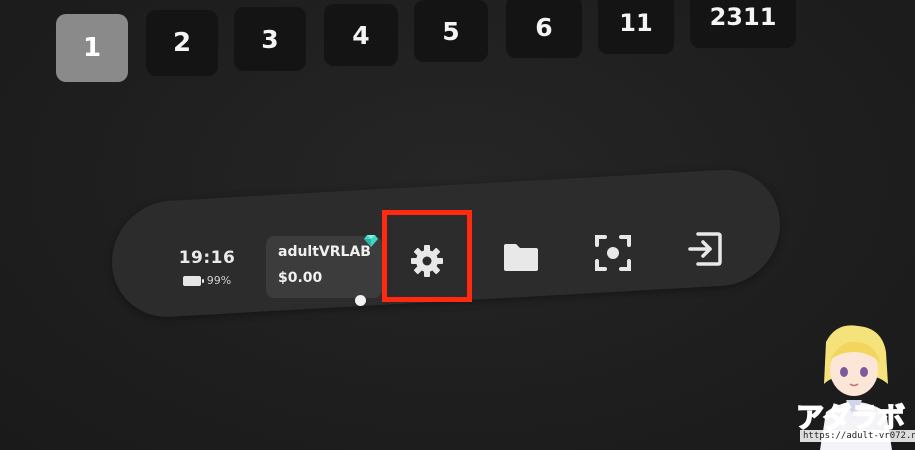 The width and height of the screenshot is (915, 450). What do you see at coordinates (270, 39) in the screenshot?
I see `page-tile-3: 3` at bounding box center [270, 39].